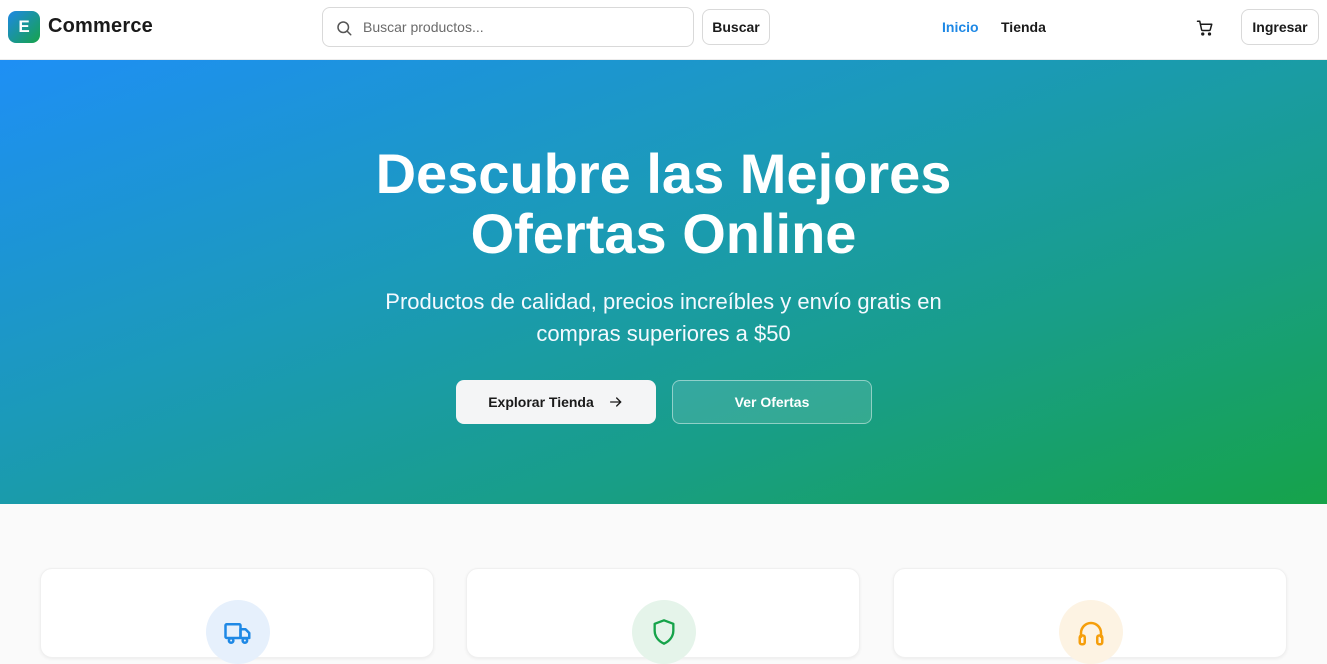 The width and height of the screenshot is (1327, 664). What do you see at coordinates (541, 402) in the screenshot?
I see `explore-store-label: Explorar Tienda` at bounding box center [541, 402].